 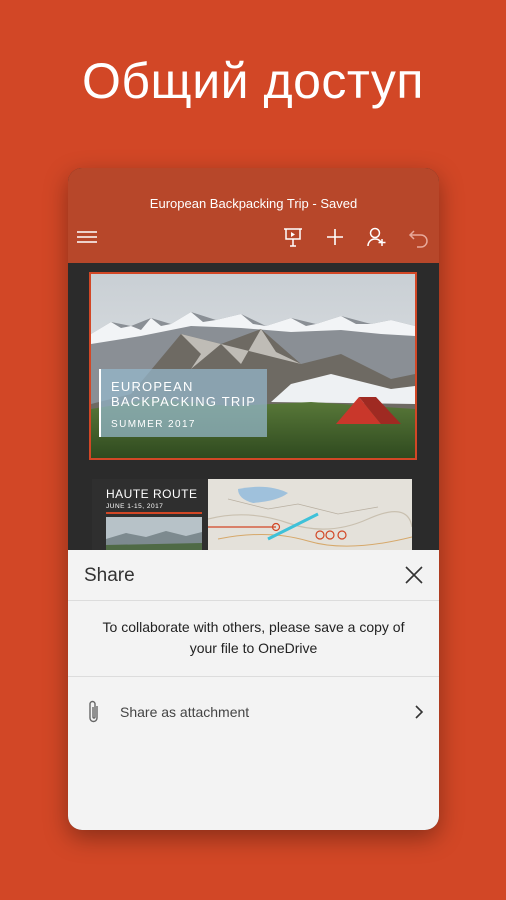 I want to click on slide-2-title: HAUTE ROUTE, so click(x=152, y=494).